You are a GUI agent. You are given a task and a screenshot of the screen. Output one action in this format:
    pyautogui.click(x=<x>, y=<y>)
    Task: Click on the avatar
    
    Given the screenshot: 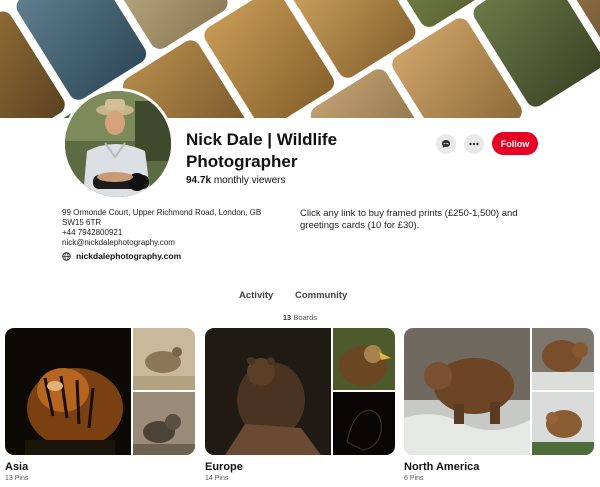 What is the action you would take?
    pyautogui.click(x=118, y=144)
    